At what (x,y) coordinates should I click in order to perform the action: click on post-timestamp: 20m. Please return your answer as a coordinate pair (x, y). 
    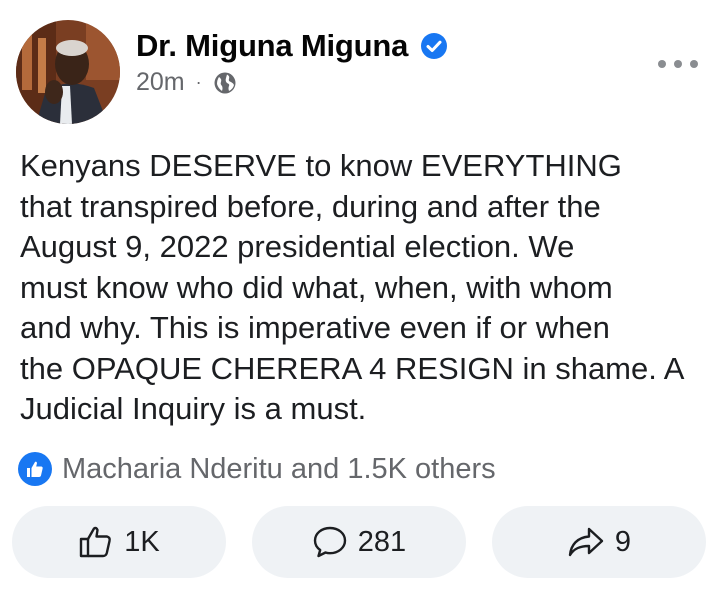
    Looking at the image, I should click on (160, 82).